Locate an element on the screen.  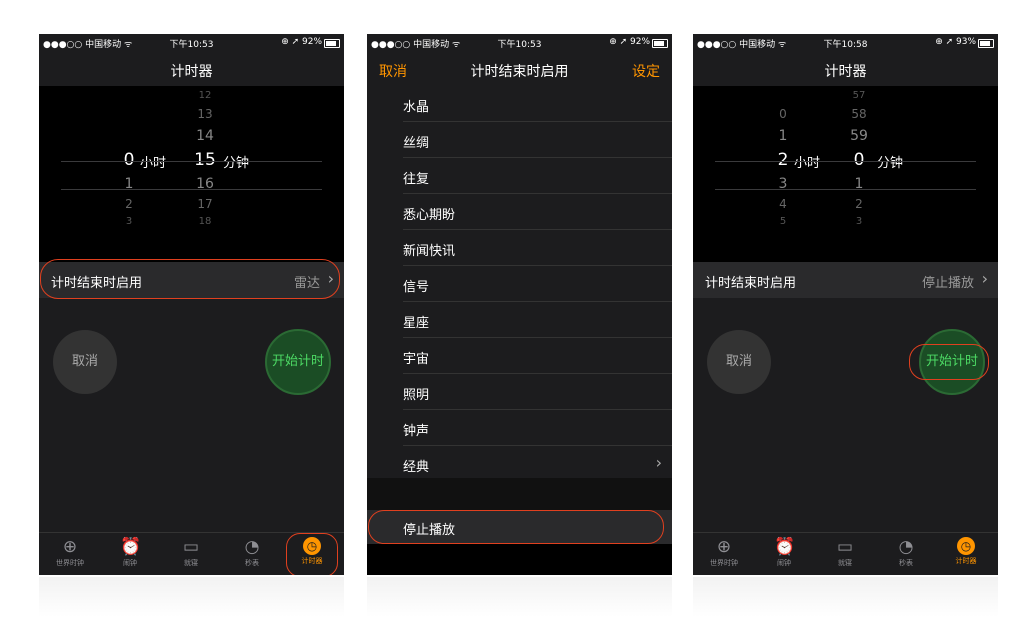
nav-bar: 取消 计时结束时启用 设定 is located at coordinates (519, 69).